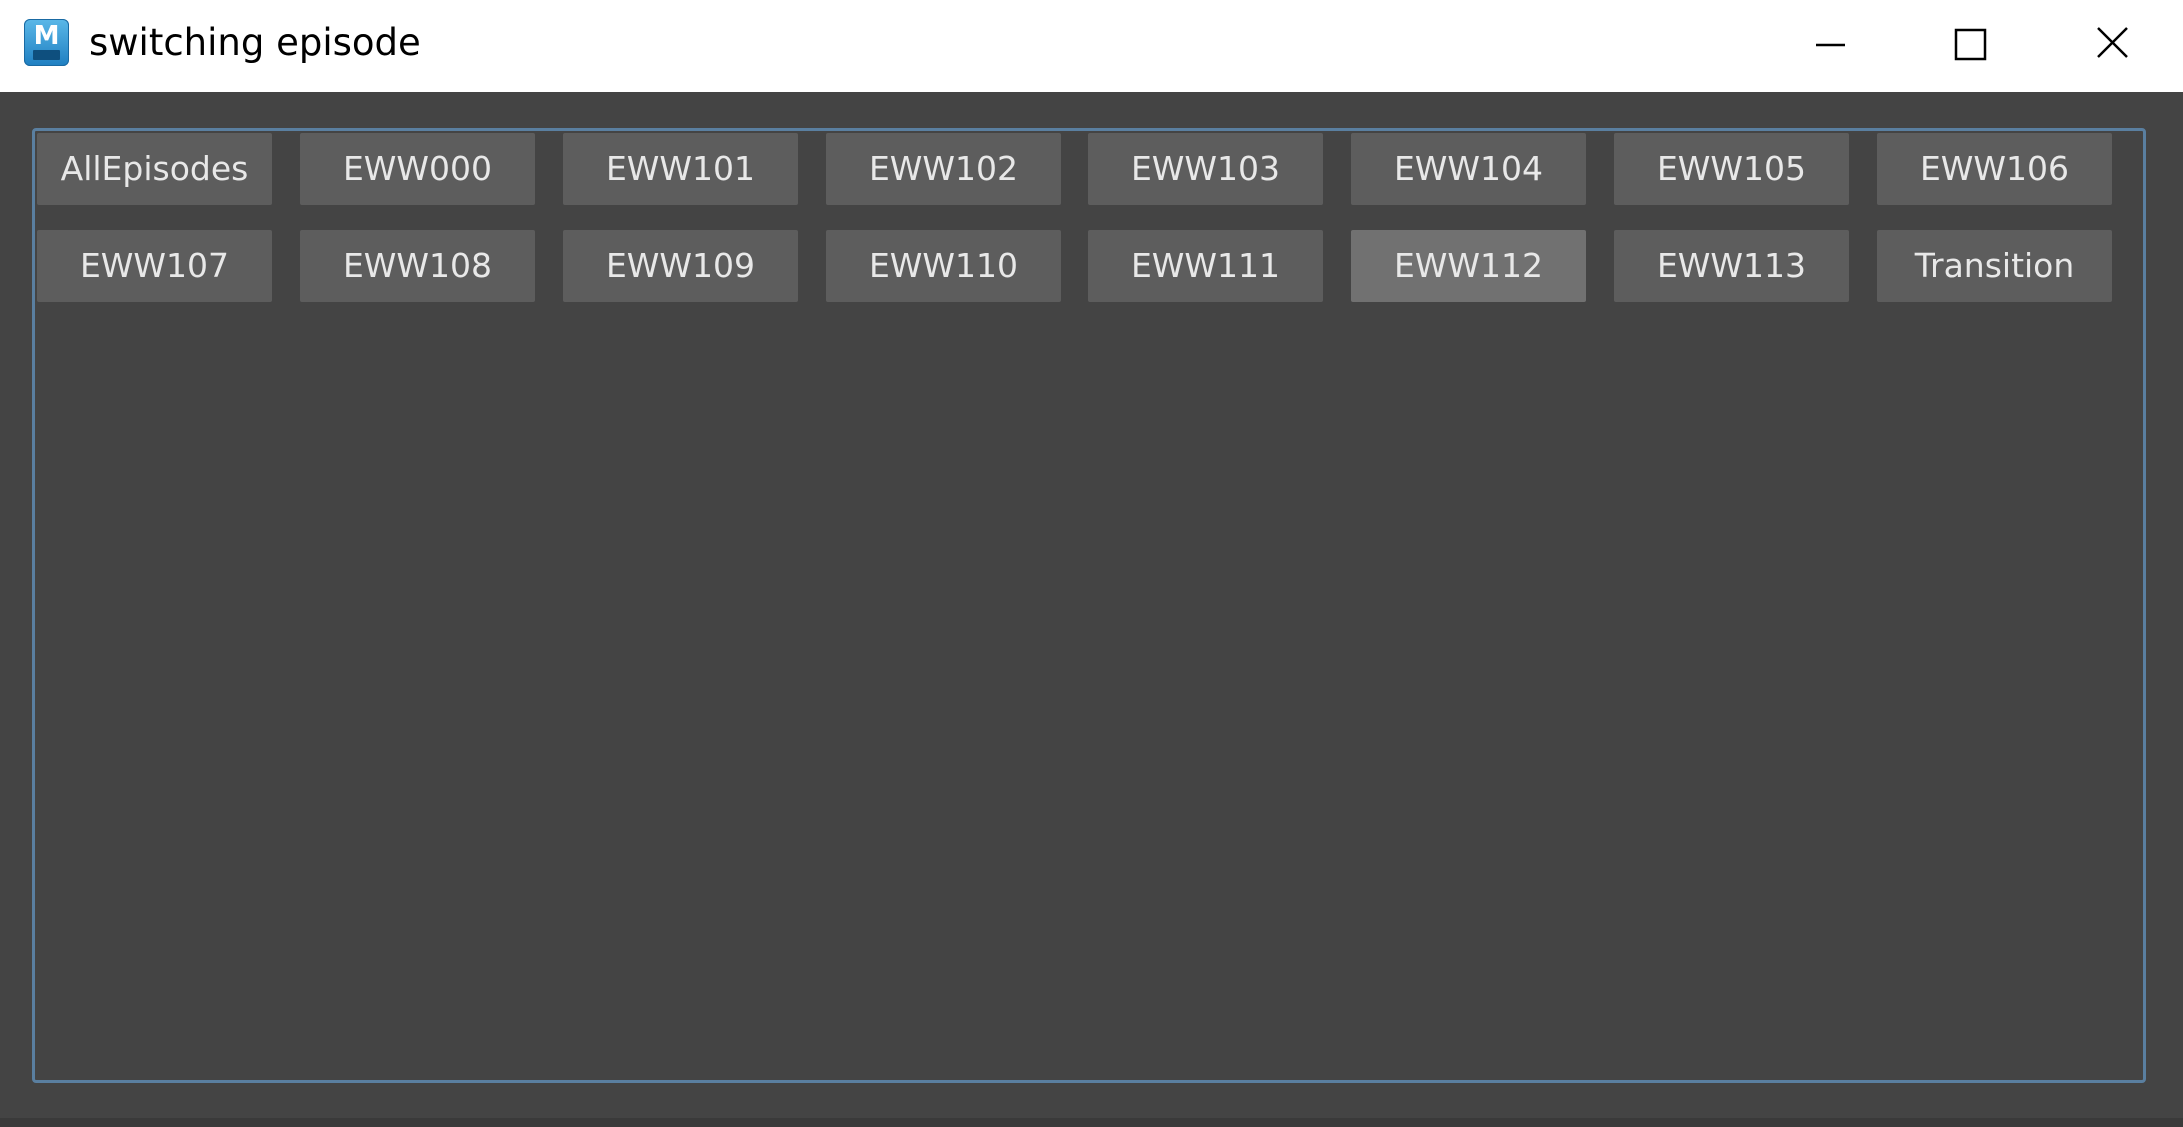 Image resolution: width=2183 pixels, height=1127 pixels. I want to click on episode-button-eww113: EWW113, so click(1731, 266).